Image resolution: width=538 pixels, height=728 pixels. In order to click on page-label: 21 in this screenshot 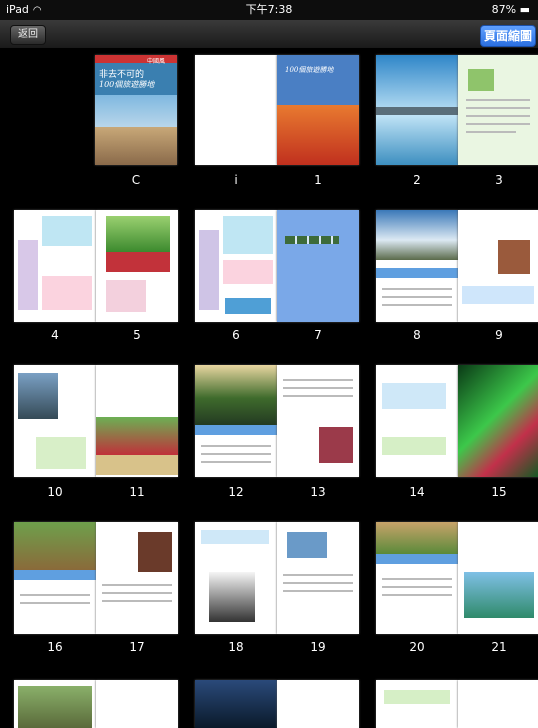, I will do `click(499, 647)`.